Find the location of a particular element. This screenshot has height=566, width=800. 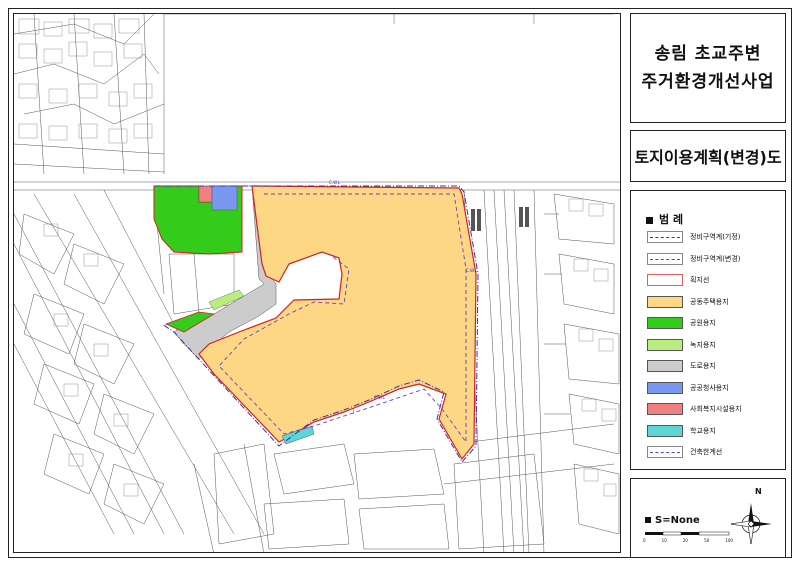

legend-item: 정비구역계(기정) is located at coordinates (714, 238).